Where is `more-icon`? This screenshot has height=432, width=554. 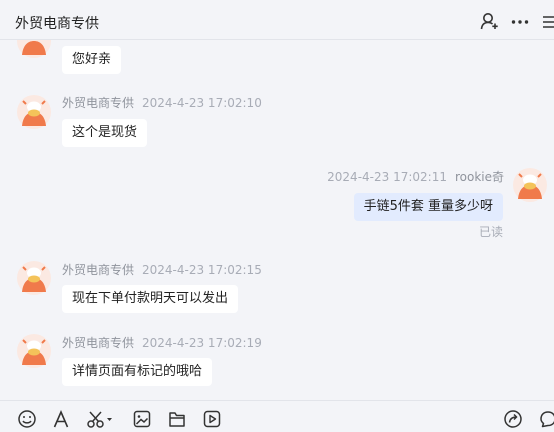
more-icon is located at coordinates (520, 21).